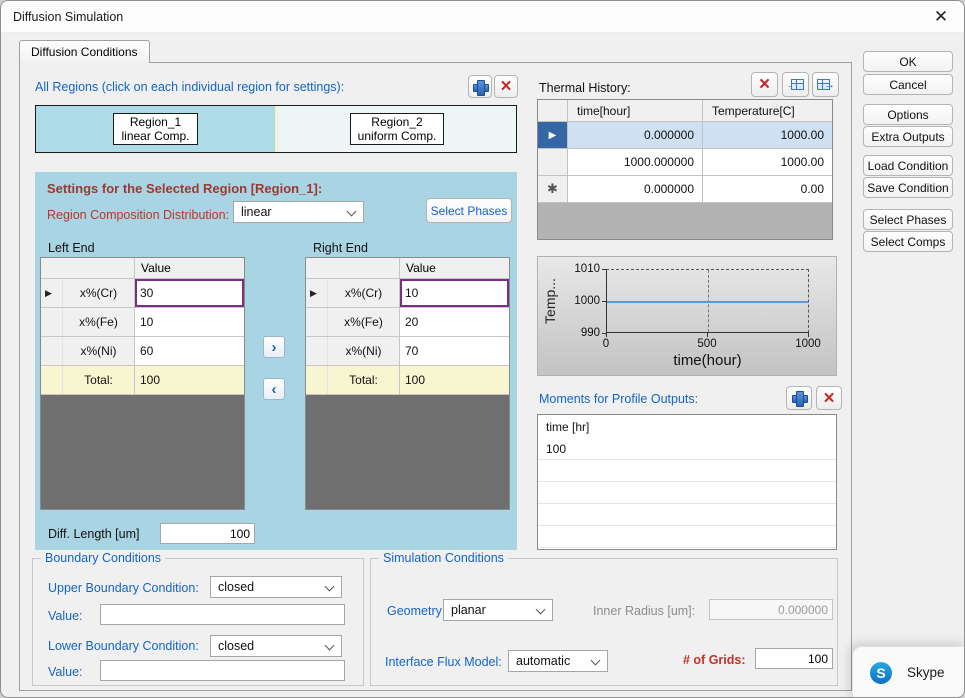 The image size is (965, 698). What do you see at coordinates (644, 611) in the screenshot?
I see `inner-radius-label: Inner Radius [um]:` at bounding box center [644, 611].